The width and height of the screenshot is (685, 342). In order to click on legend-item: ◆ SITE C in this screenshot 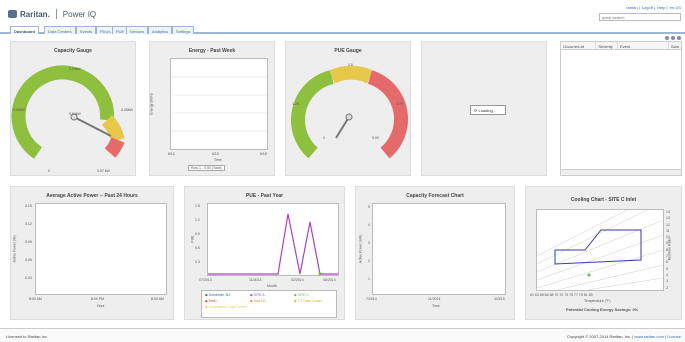, I will do `click(301, 295)`.